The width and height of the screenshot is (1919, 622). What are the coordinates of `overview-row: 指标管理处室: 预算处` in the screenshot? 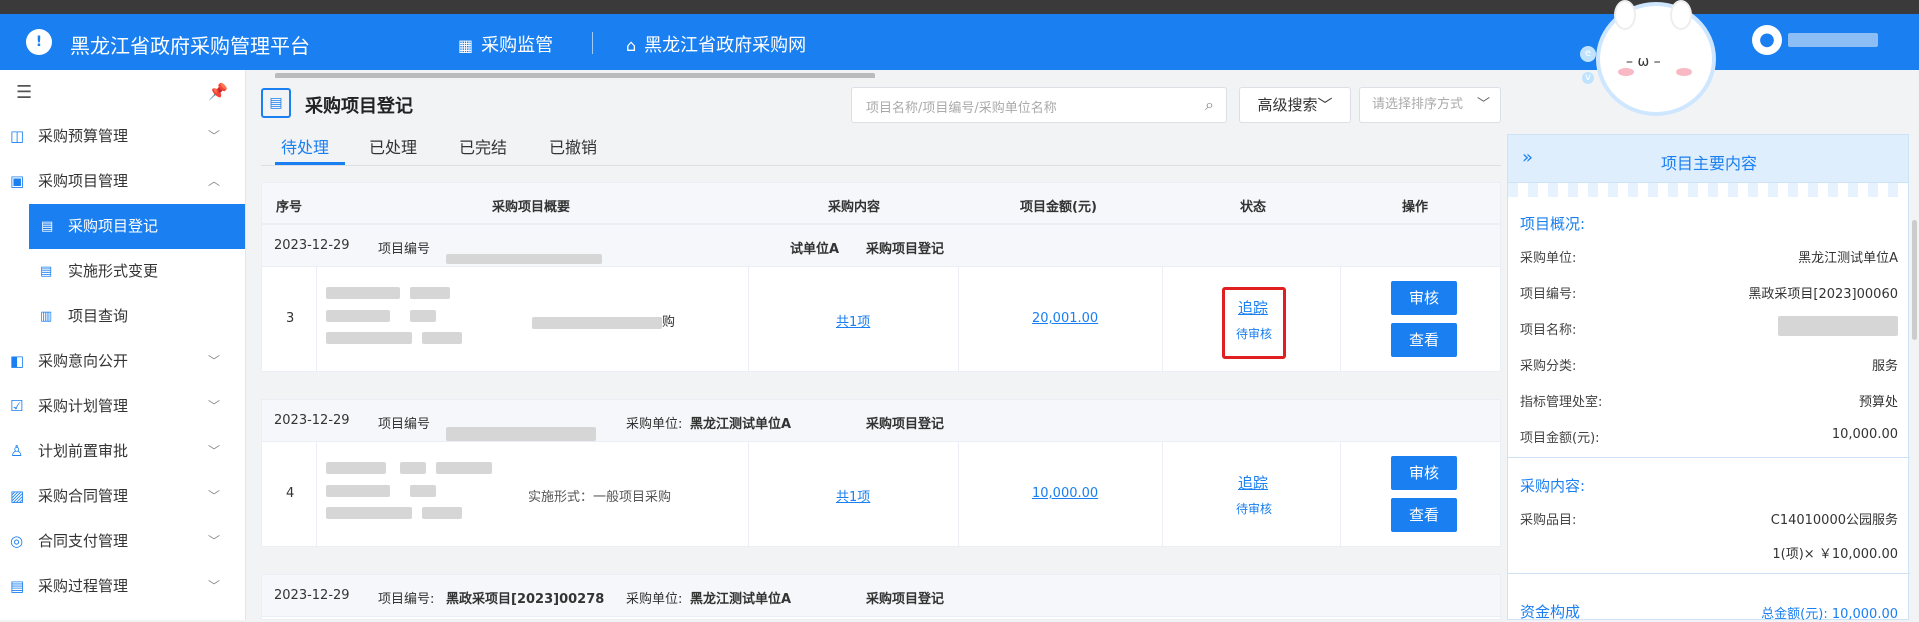 It's located at (1709, 402).